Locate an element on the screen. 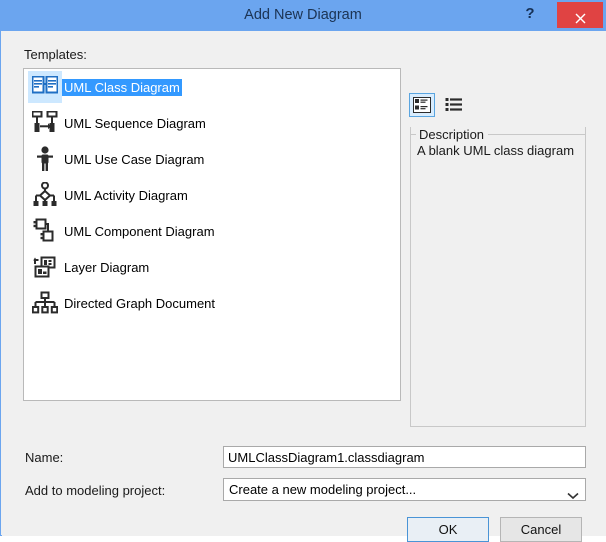 This screenshot has height=542, width=606. templates-label: Templates: is located at coordinates (55, 54).